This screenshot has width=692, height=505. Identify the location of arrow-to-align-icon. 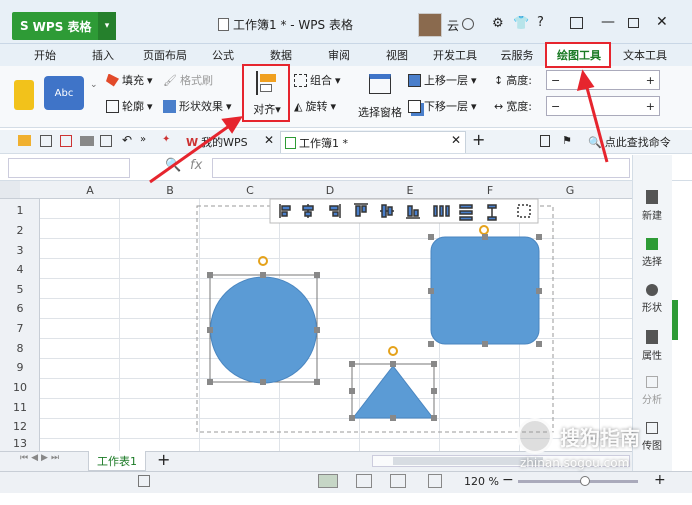
(191, 153).